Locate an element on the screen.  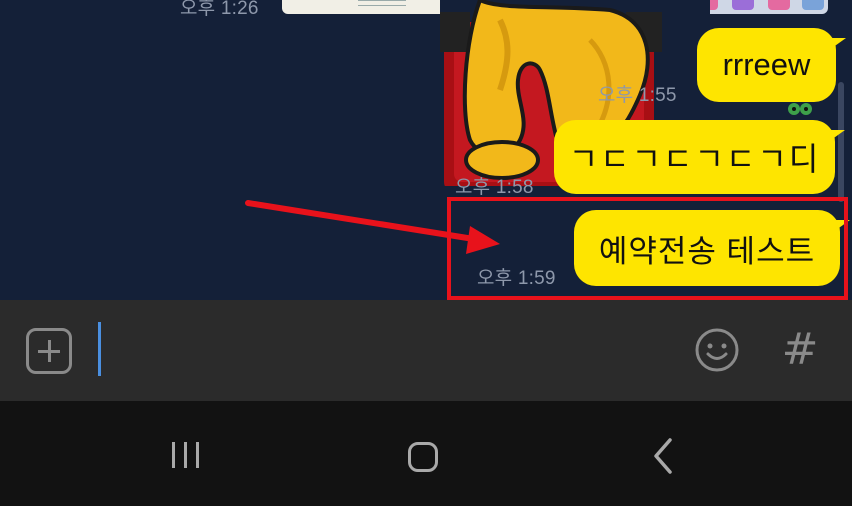
sticker-decoration is located at coordinates (800, 109).